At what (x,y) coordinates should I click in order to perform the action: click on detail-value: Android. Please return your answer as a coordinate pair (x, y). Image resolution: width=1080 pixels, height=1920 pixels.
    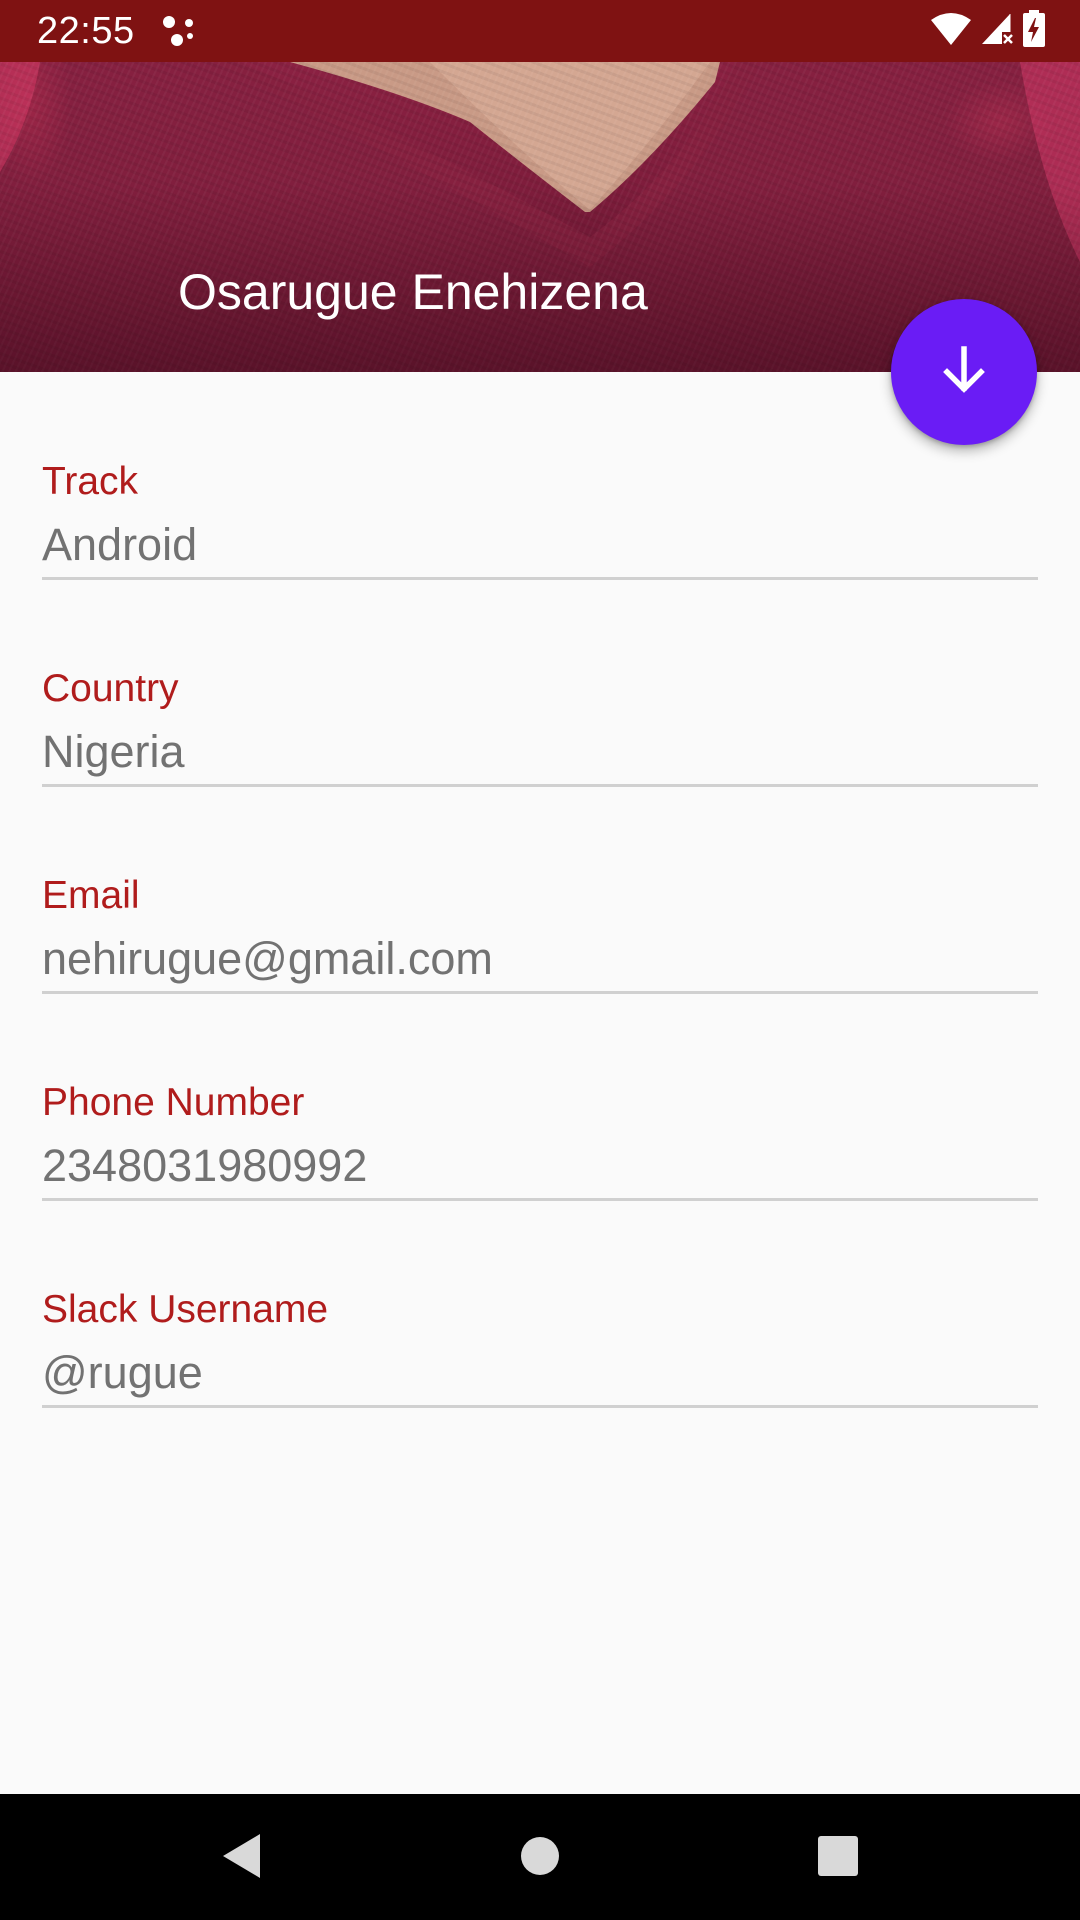
    Looking at the image, I should click on (120, 544).